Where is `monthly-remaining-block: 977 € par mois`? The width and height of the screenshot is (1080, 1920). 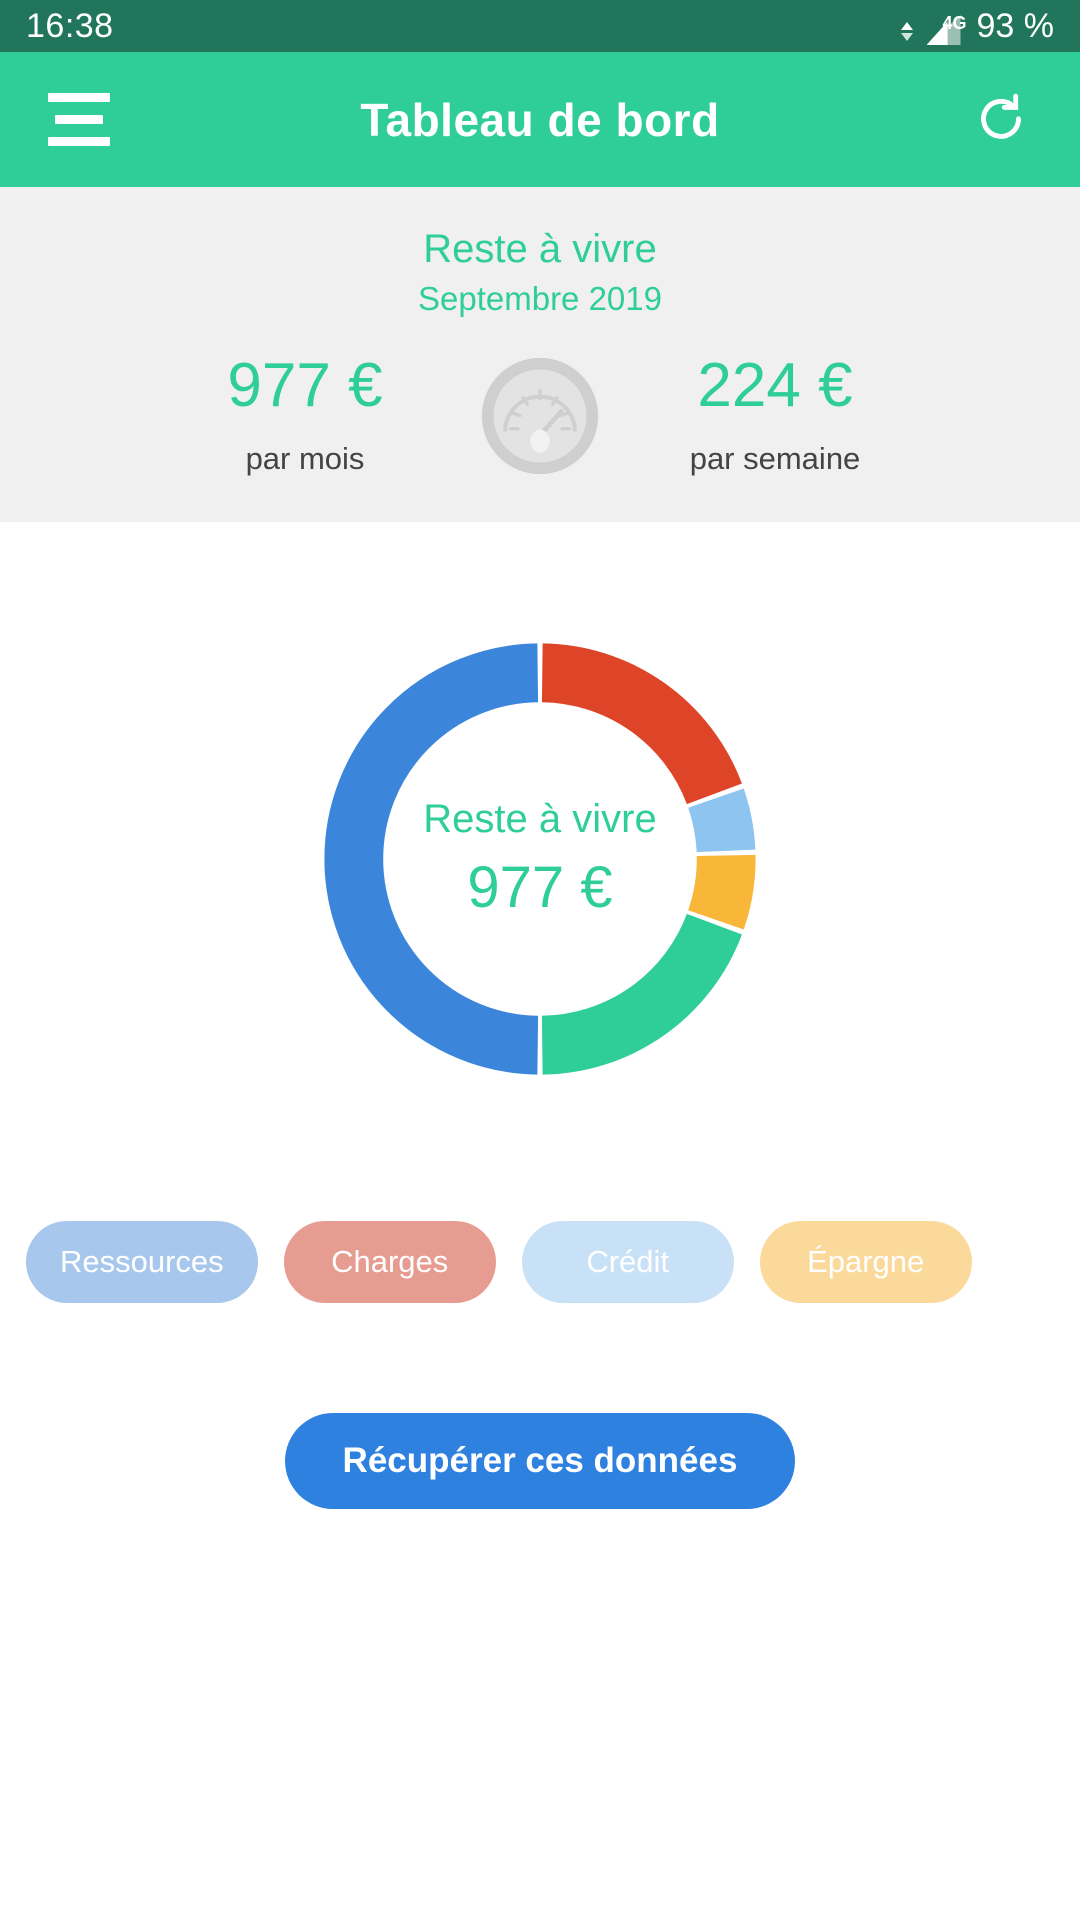
monthly-remaining-block: 977 € par mois is located at coordinates (305, 413).